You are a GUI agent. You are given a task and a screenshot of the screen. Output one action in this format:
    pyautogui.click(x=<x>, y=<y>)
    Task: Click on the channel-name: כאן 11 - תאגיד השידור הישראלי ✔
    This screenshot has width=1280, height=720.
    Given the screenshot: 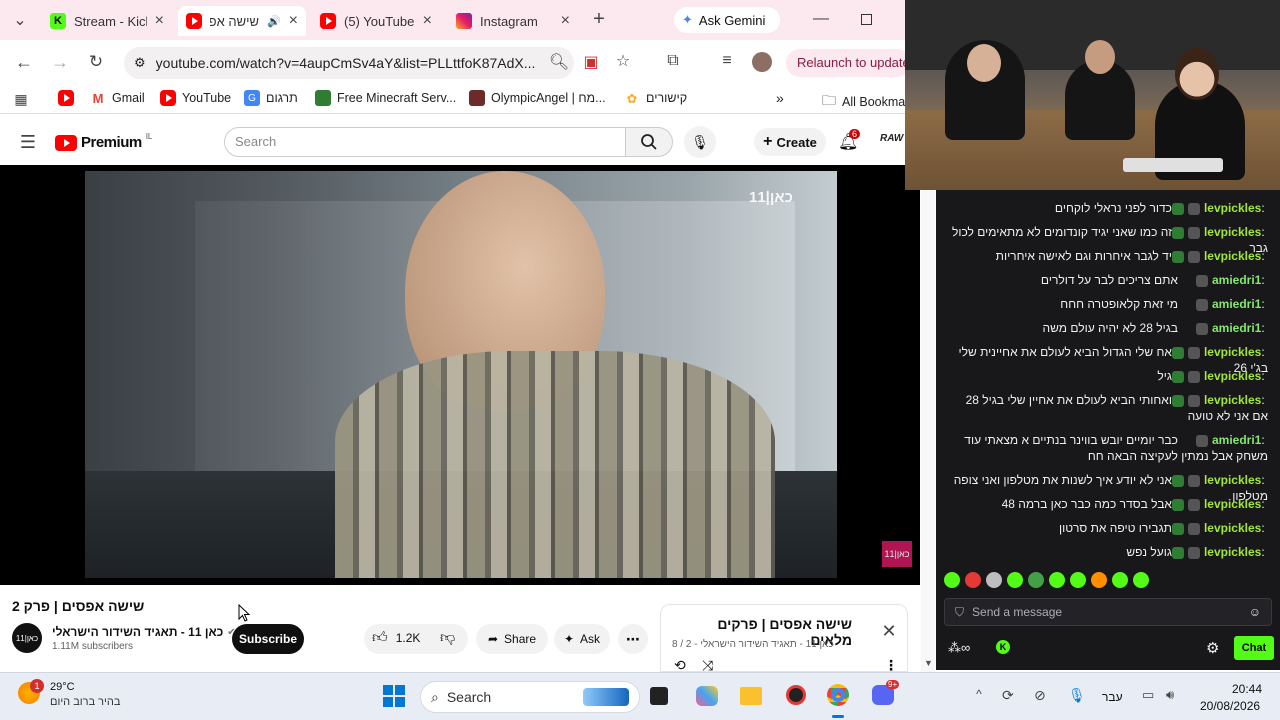 What is the action you would take?
    pyautogui.click(x=144, y=632)
    